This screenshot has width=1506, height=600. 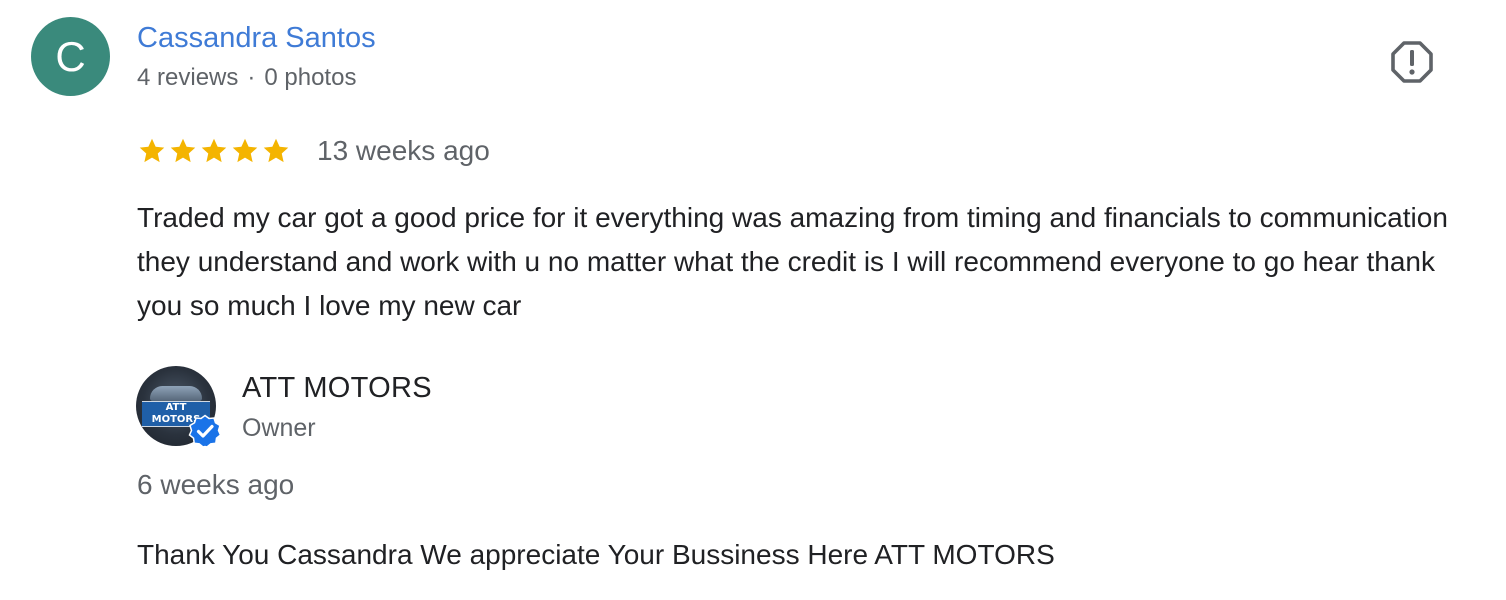 What do you see at coordinates (310, 77) in the screenshot?
I see `reviewer-photos-count: 0 photos` at bounding box center [310, 77].